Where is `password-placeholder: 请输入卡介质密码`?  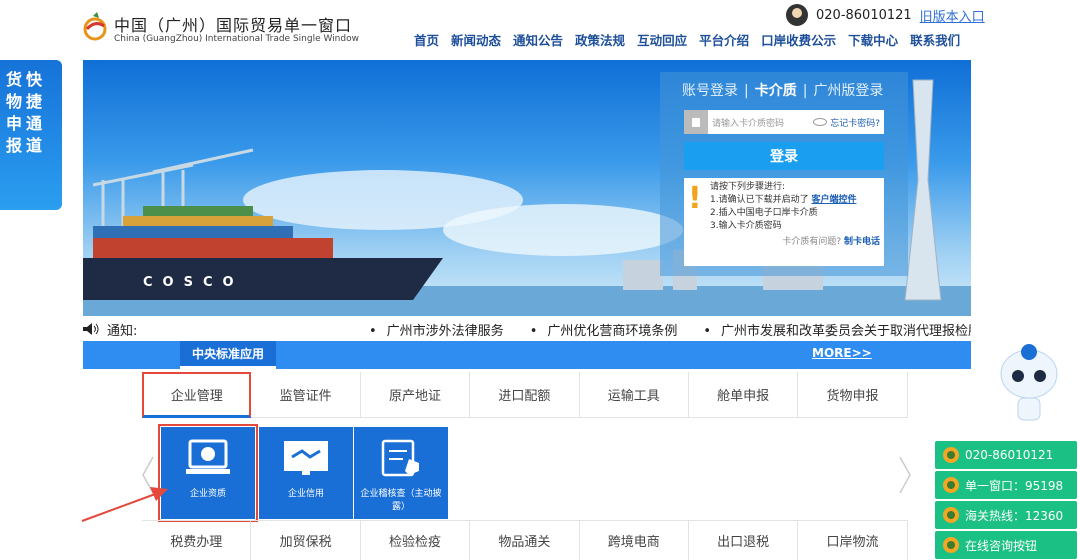
password-placeholder: 请输入卡介质密码 is located at coordinates (748, 123).